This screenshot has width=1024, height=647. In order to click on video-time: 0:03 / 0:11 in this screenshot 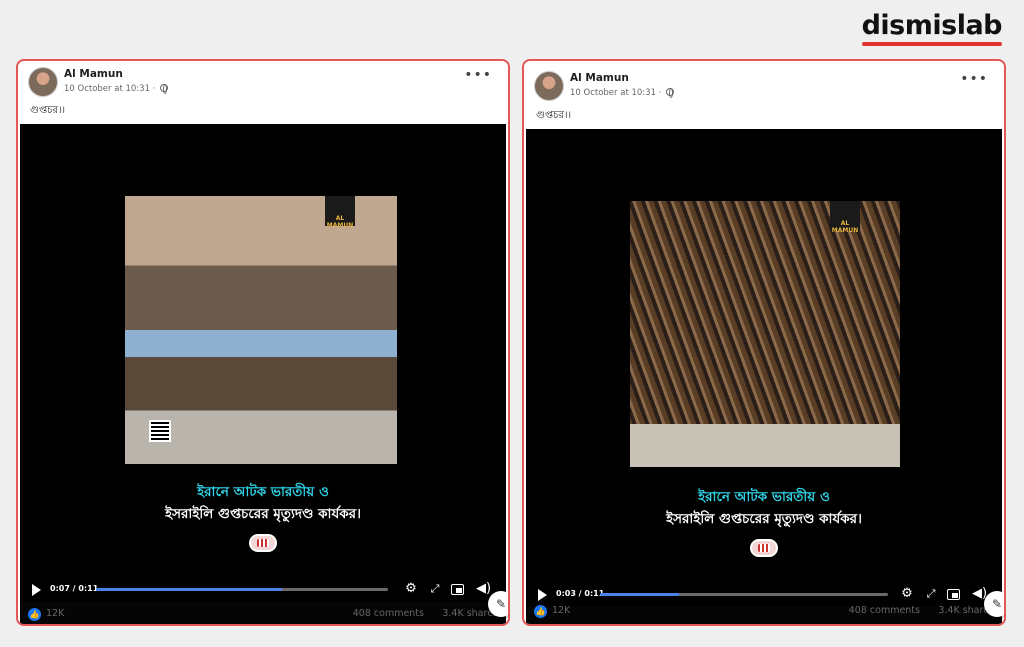, I will do `click(580, 593)`.